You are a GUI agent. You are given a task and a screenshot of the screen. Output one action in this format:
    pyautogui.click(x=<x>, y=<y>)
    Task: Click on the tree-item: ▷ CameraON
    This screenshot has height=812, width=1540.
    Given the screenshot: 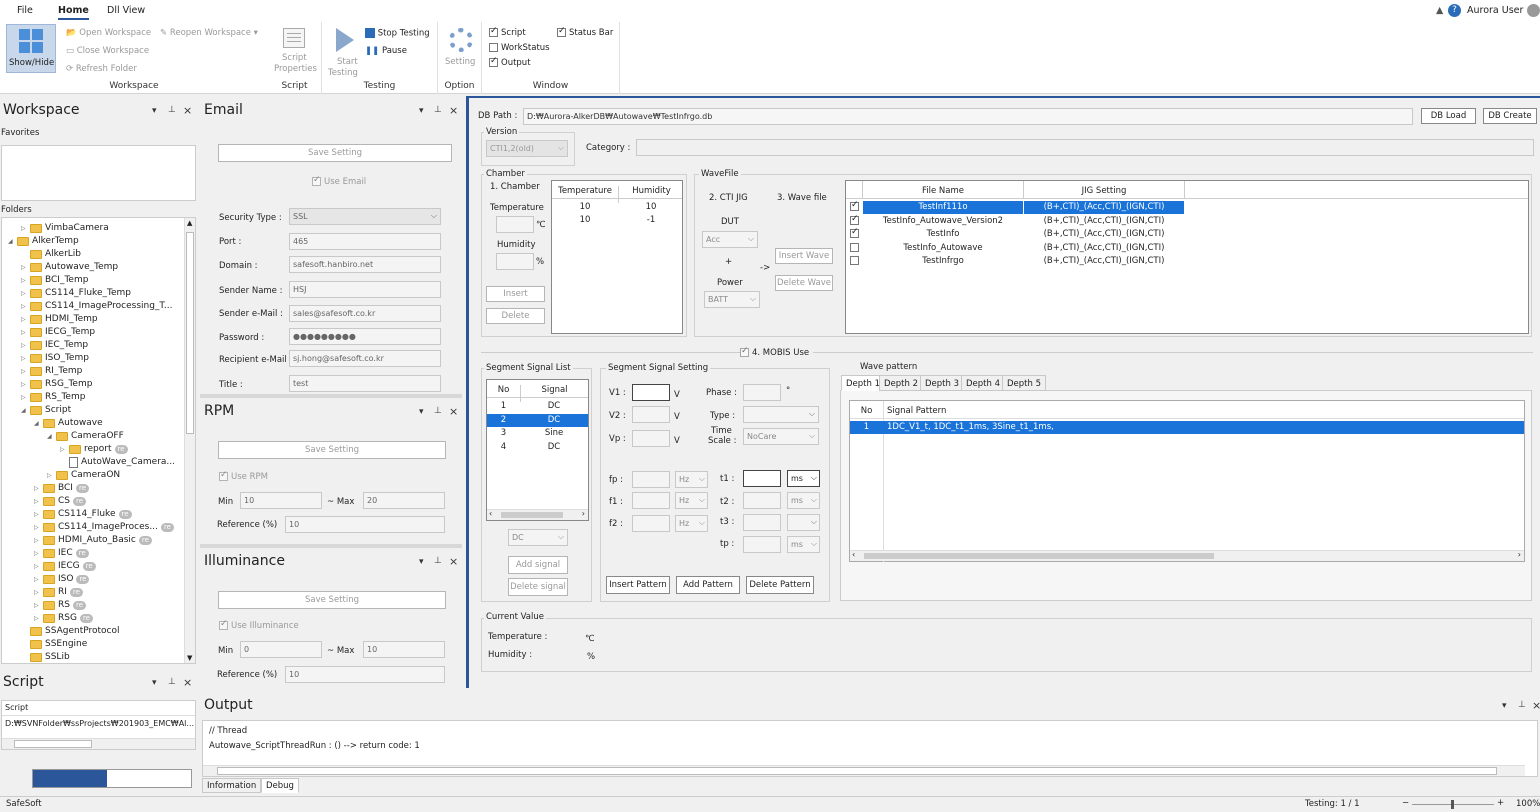 What is the action you would take?
    pyautogui.click(x=83, y=475)
    